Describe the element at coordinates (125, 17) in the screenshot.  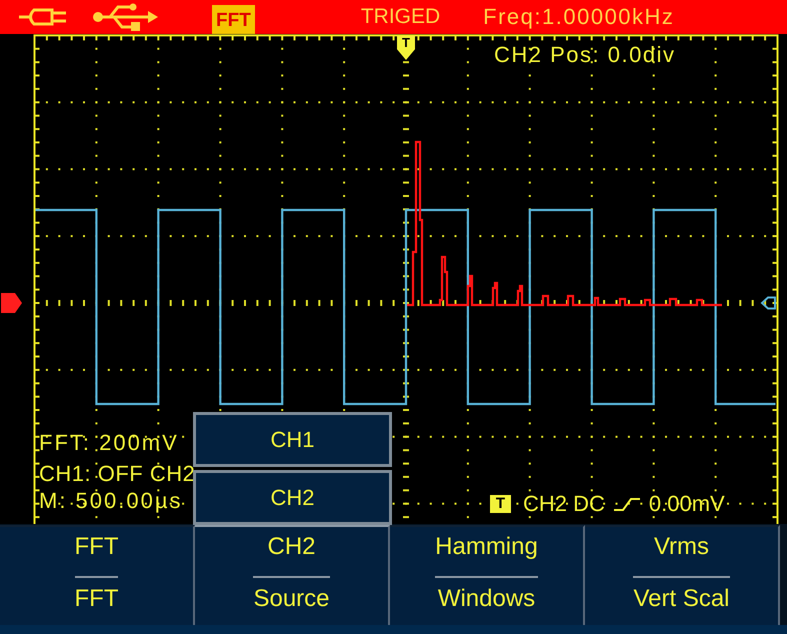
I see `usb-icon` at that location.